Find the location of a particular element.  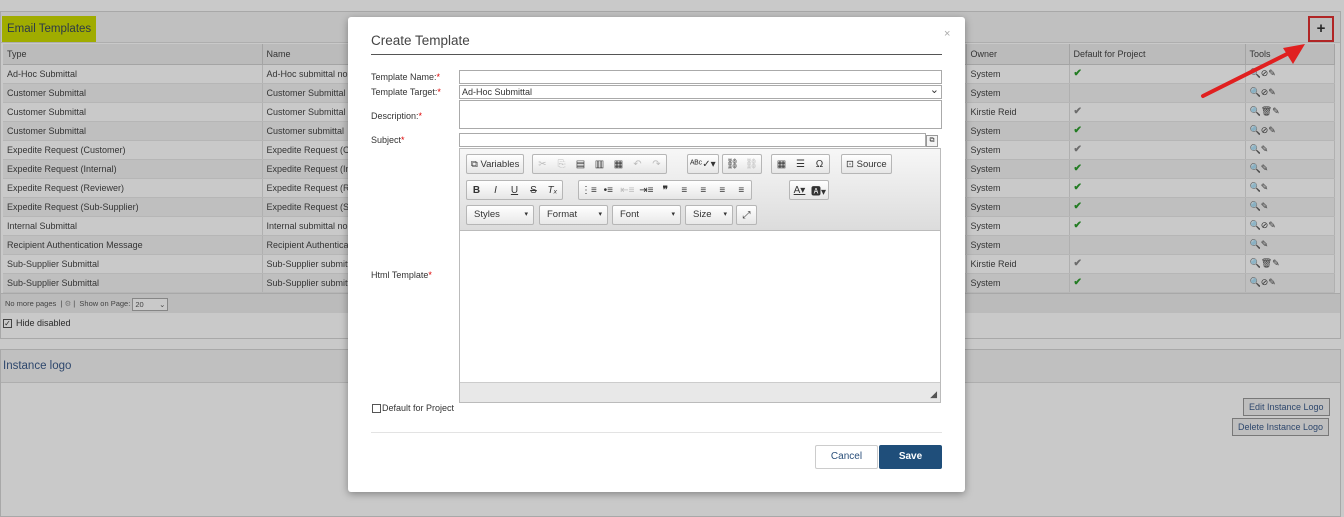

underline-icon: U is located at coordinates (514, 190).